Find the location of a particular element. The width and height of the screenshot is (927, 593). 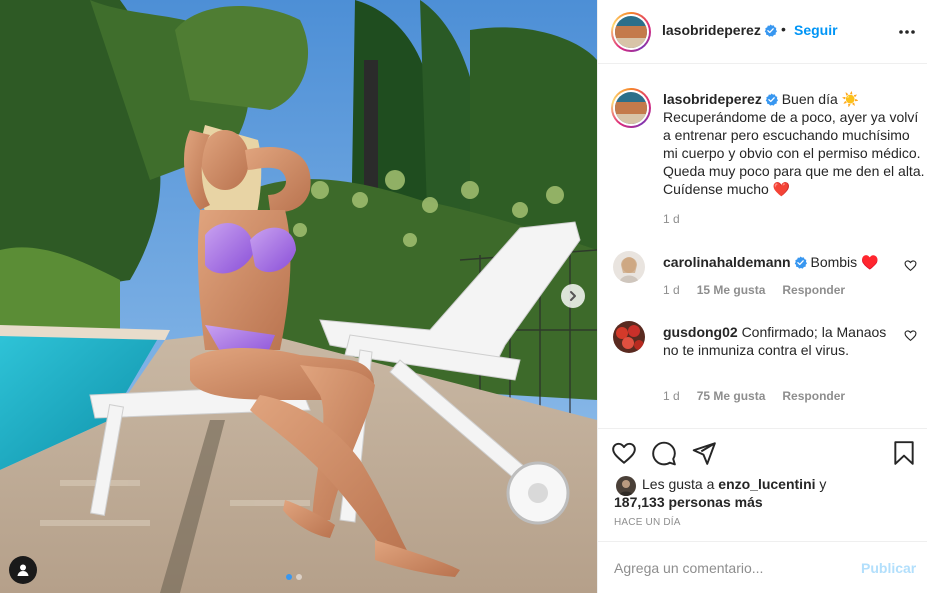

liker-avatar is located at coordinates (626, 486).